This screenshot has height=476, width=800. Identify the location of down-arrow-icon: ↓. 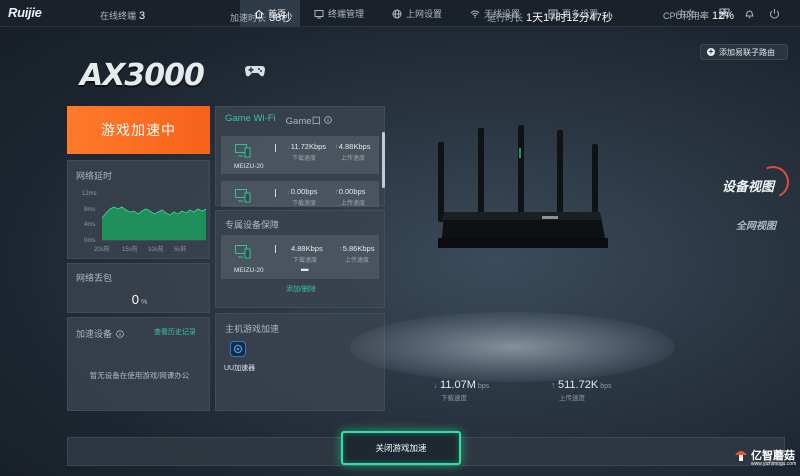
(435, 385).